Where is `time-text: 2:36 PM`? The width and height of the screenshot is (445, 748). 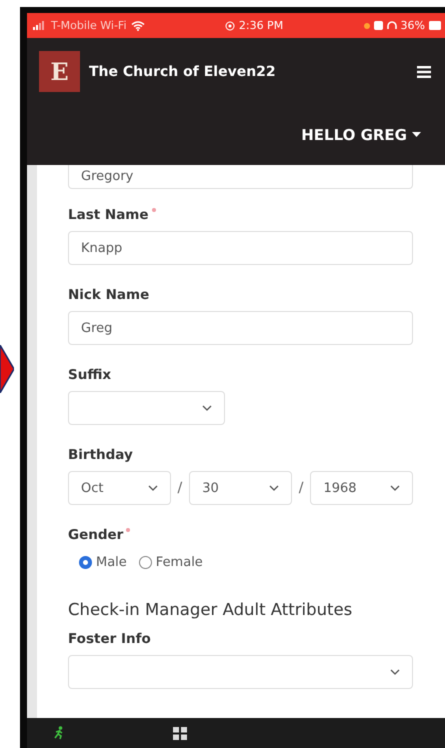 time-text: 2:36 PM is located at coordinates (261, 25).